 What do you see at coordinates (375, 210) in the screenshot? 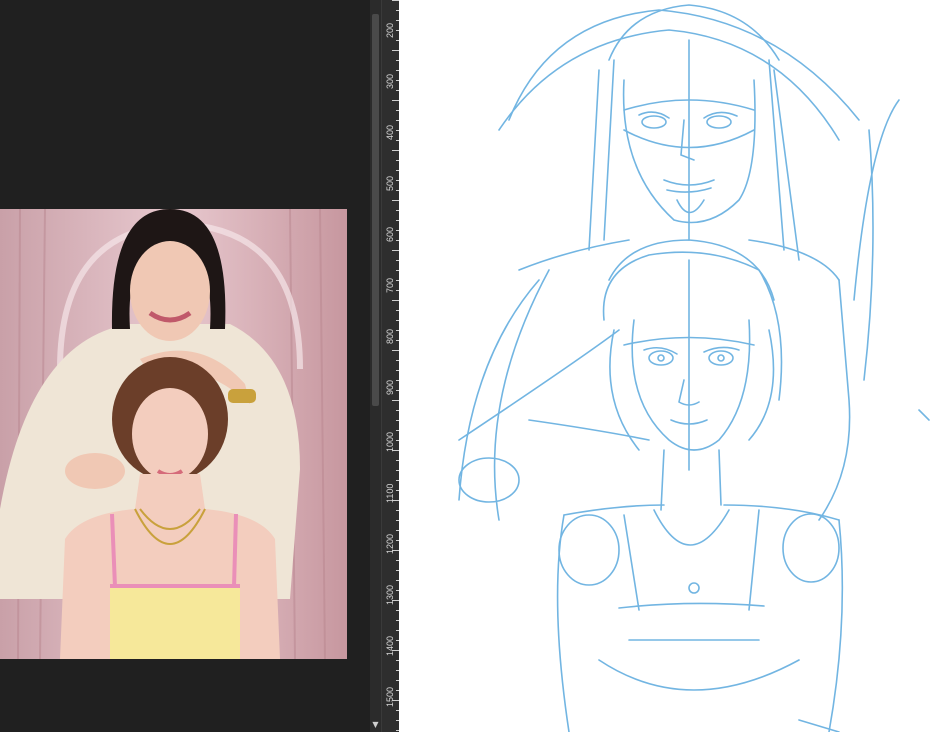
I see `scrollbar-thumb` at bounding box center [375, 210].